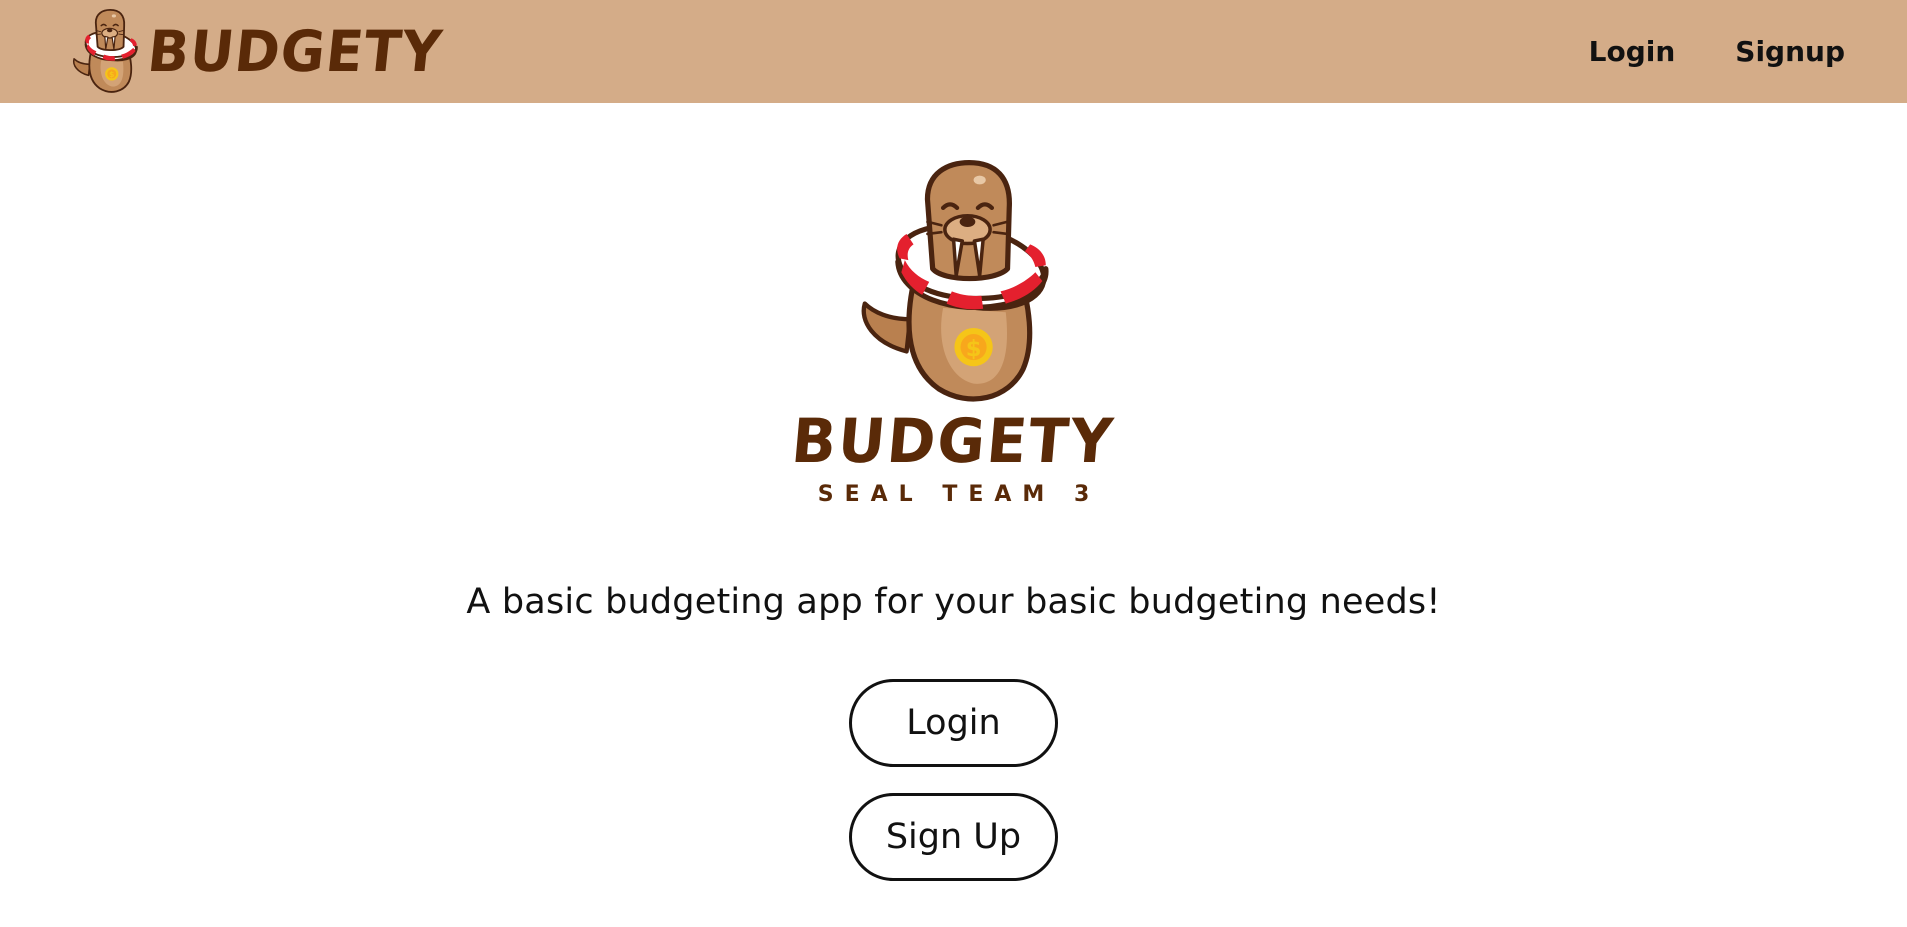  Describe the element at coordinates (1790, 51) in the screenshot. I see `nav-signup-link: Signup` at that location.